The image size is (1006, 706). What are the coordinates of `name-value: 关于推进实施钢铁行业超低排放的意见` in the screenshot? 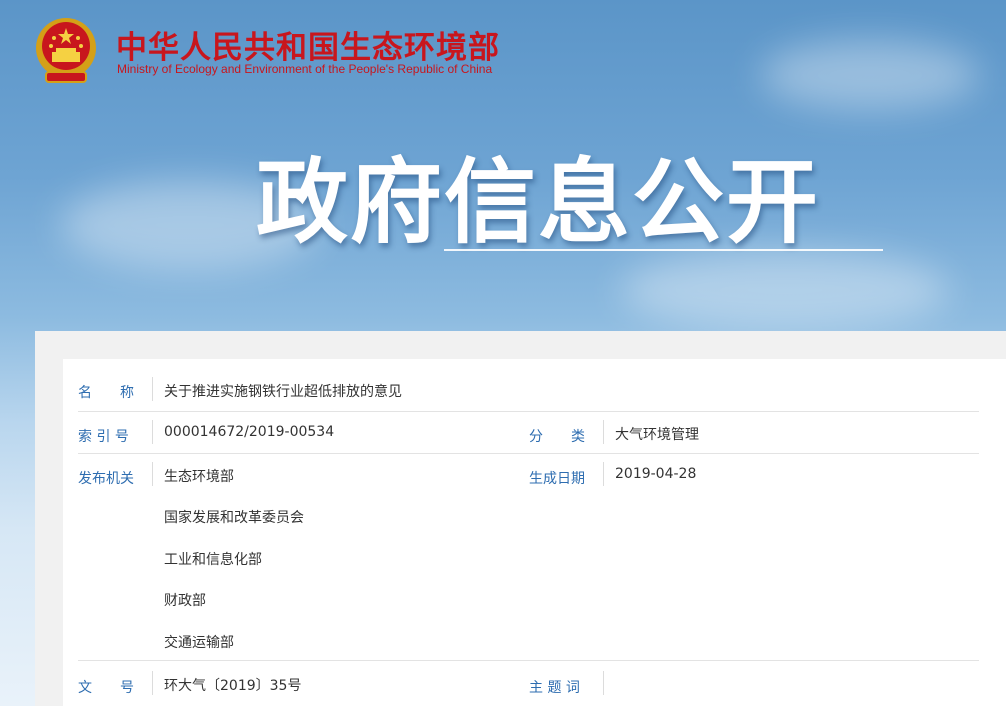 It's located at (283, 392).